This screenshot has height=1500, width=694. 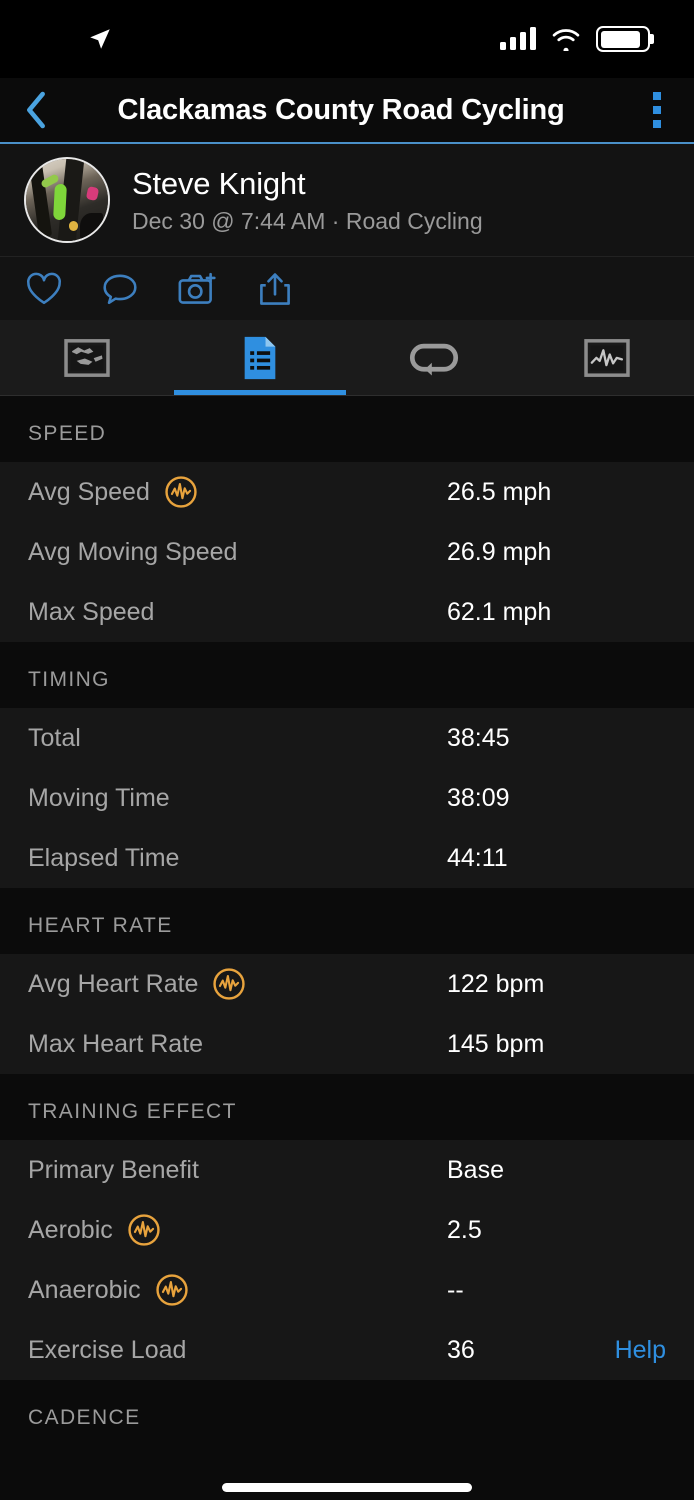 I want to click on stat-label: Primary Benefit, so click(x=113, y=1169).